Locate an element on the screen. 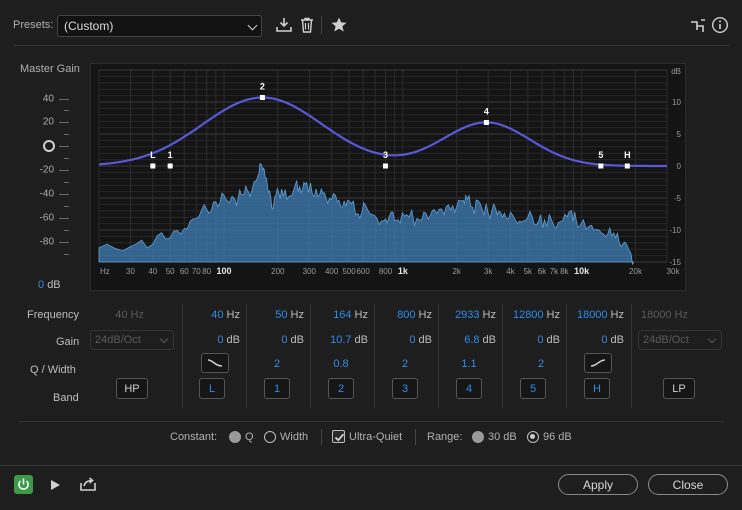  band-toggle-4: 4 is located at coordinates (469, 388).